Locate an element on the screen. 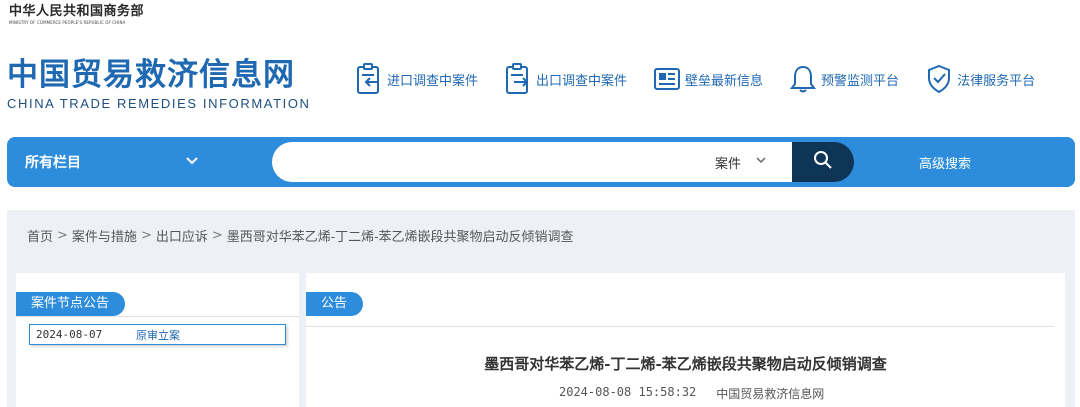 This screenshot has height=407, width=1080. node-label: 原审立案 is located at coordinates (158, 335).